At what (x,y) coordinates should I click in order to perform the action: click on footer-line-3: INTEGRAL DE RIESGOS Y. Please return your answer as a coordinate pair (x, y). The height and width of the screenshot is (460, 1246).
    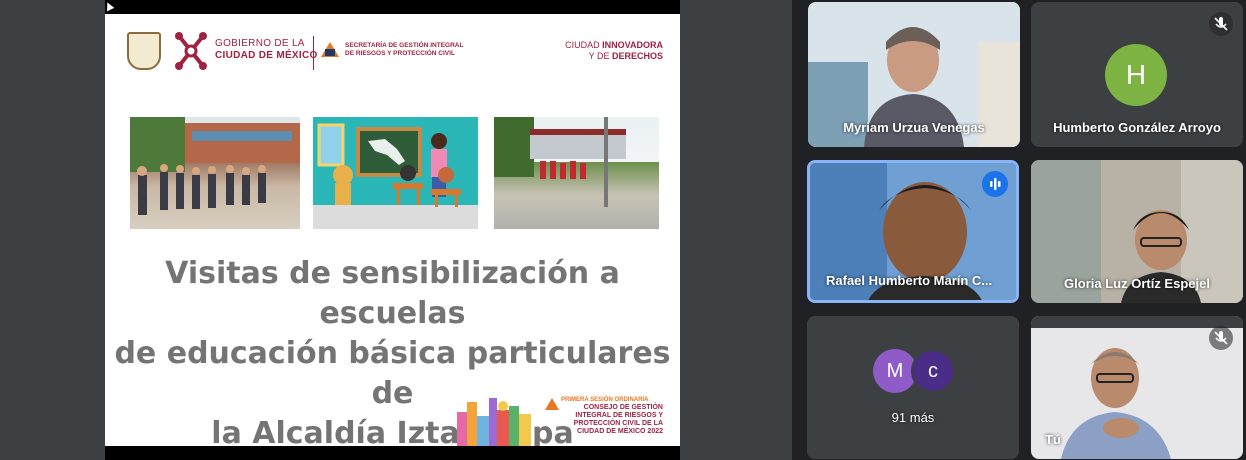
    Looking at the image, I should click on (619, 415).